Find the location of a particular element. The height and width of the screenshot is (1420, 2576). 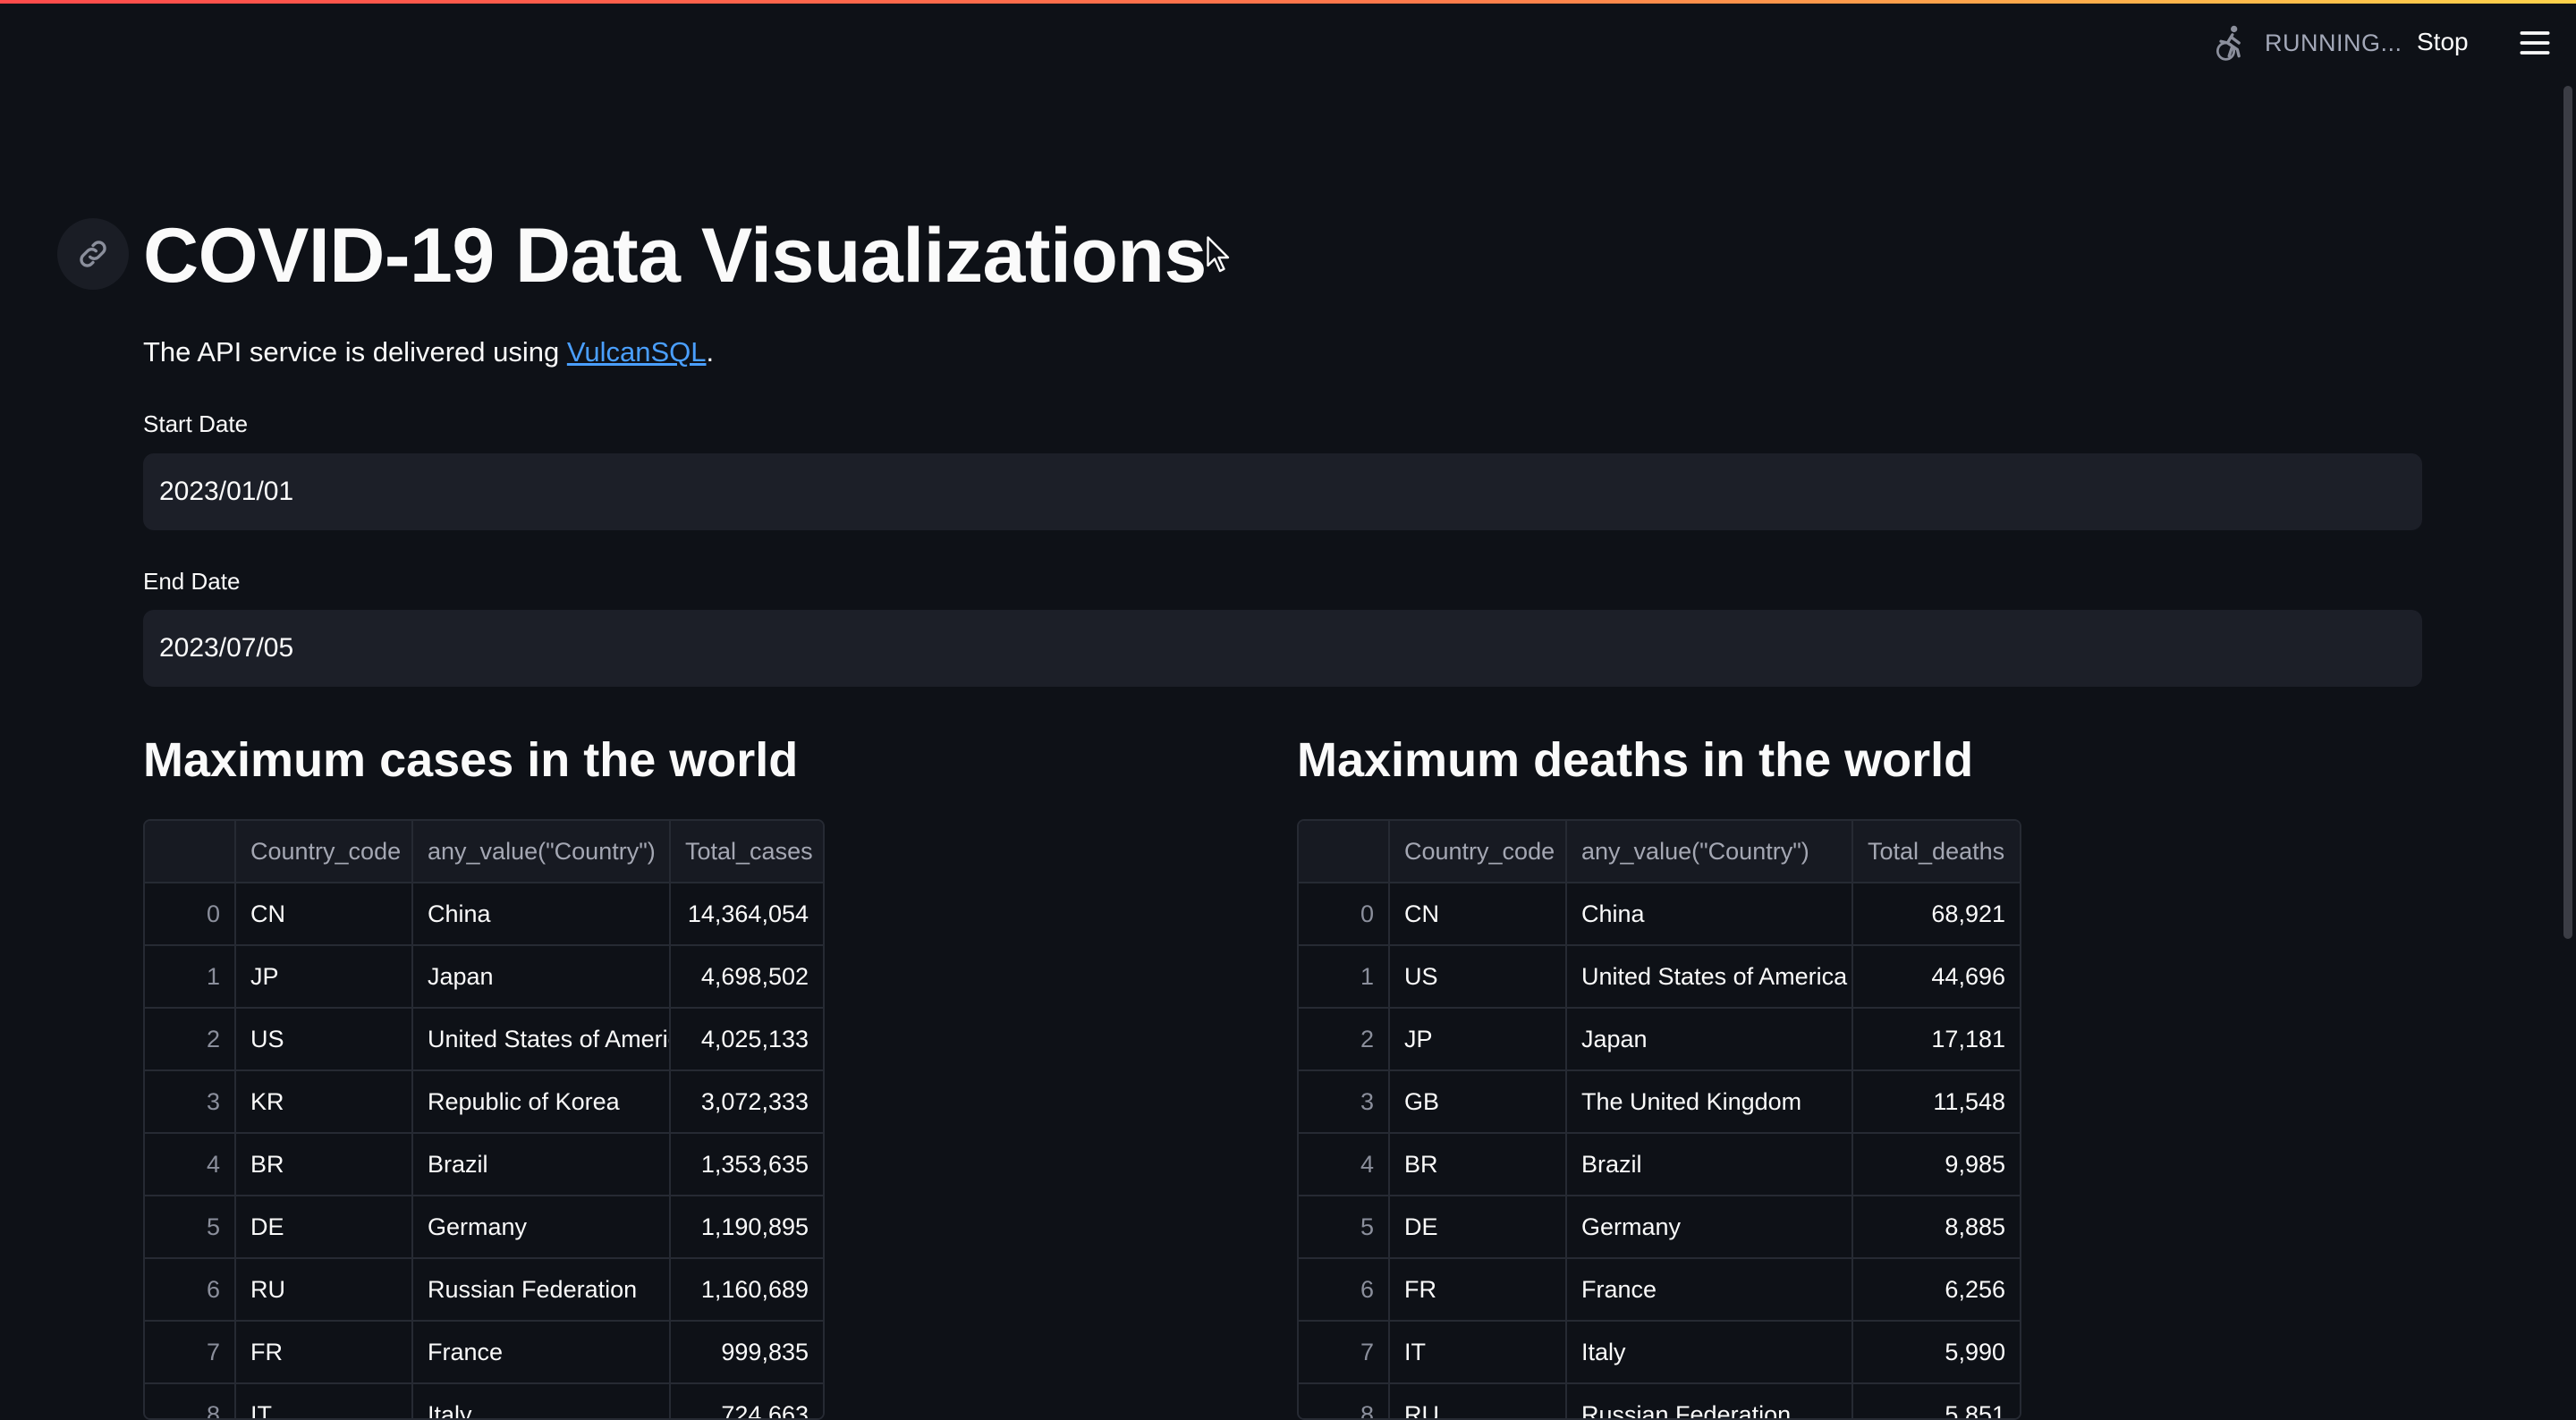

column-header: Total_cases is located at coordinates (747, 852).